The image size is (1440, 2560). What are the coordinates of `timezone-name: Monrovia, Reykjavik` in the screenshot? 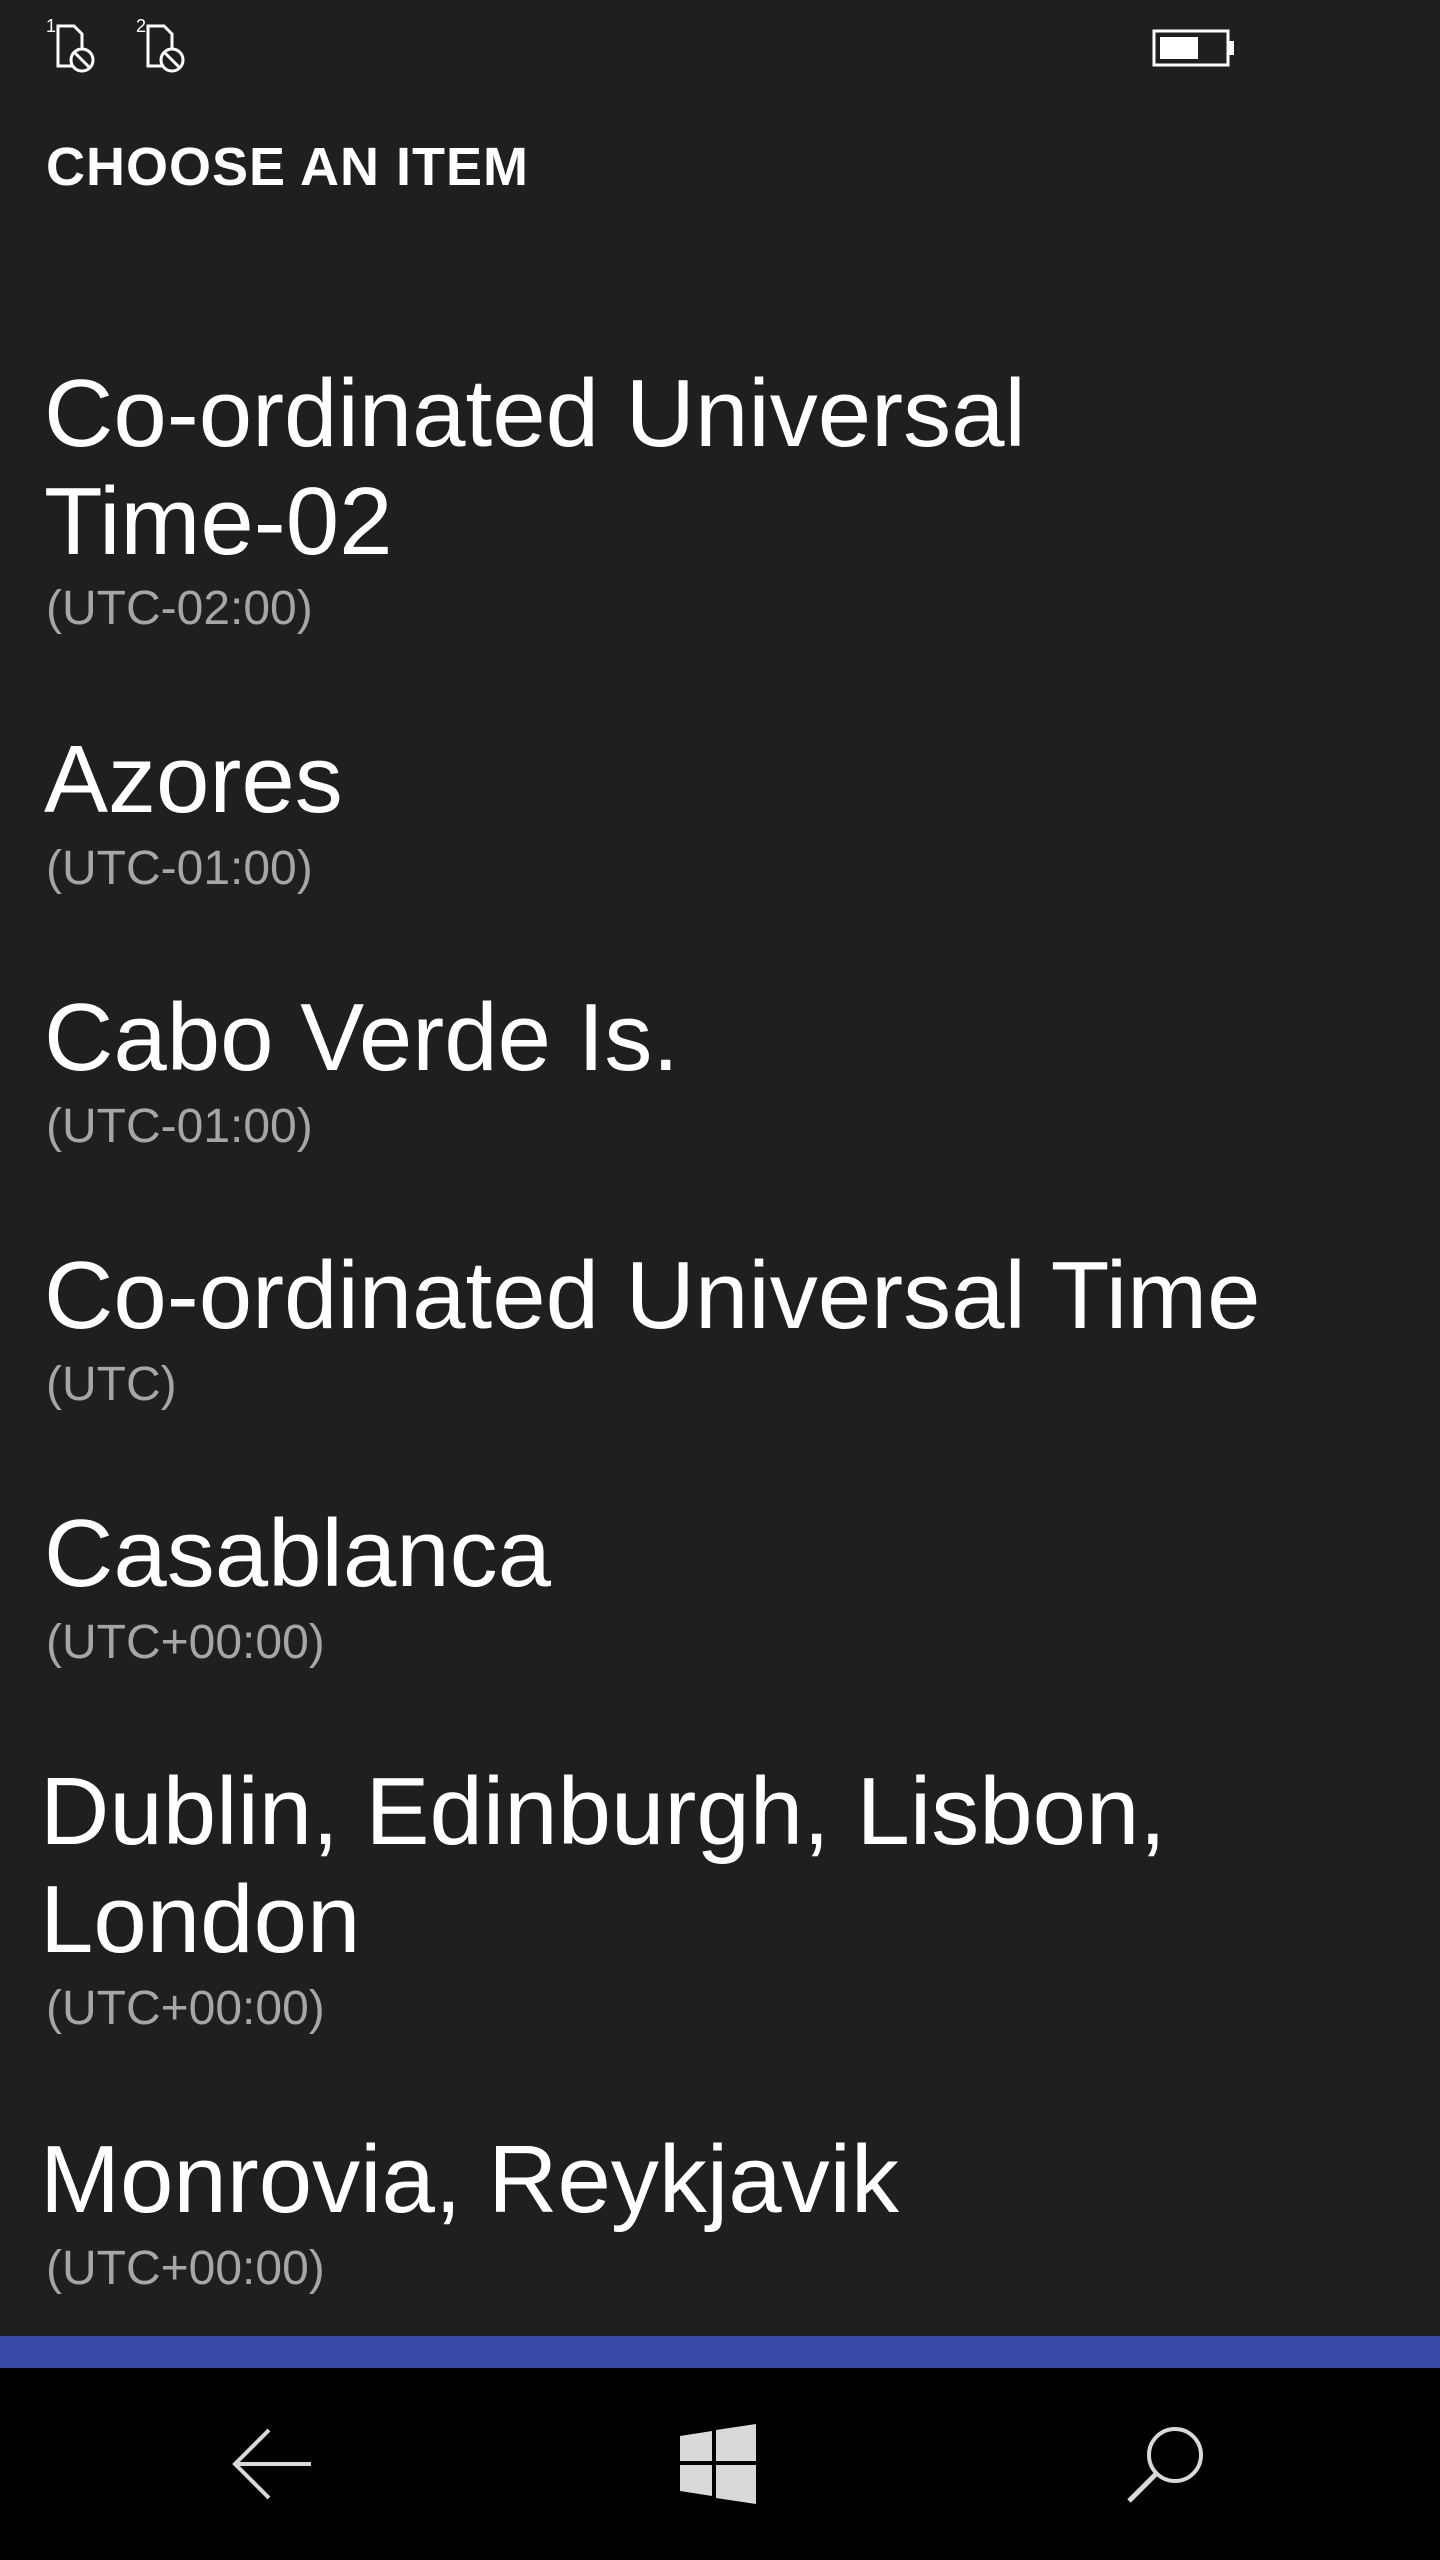 It's located at (469, 2179).